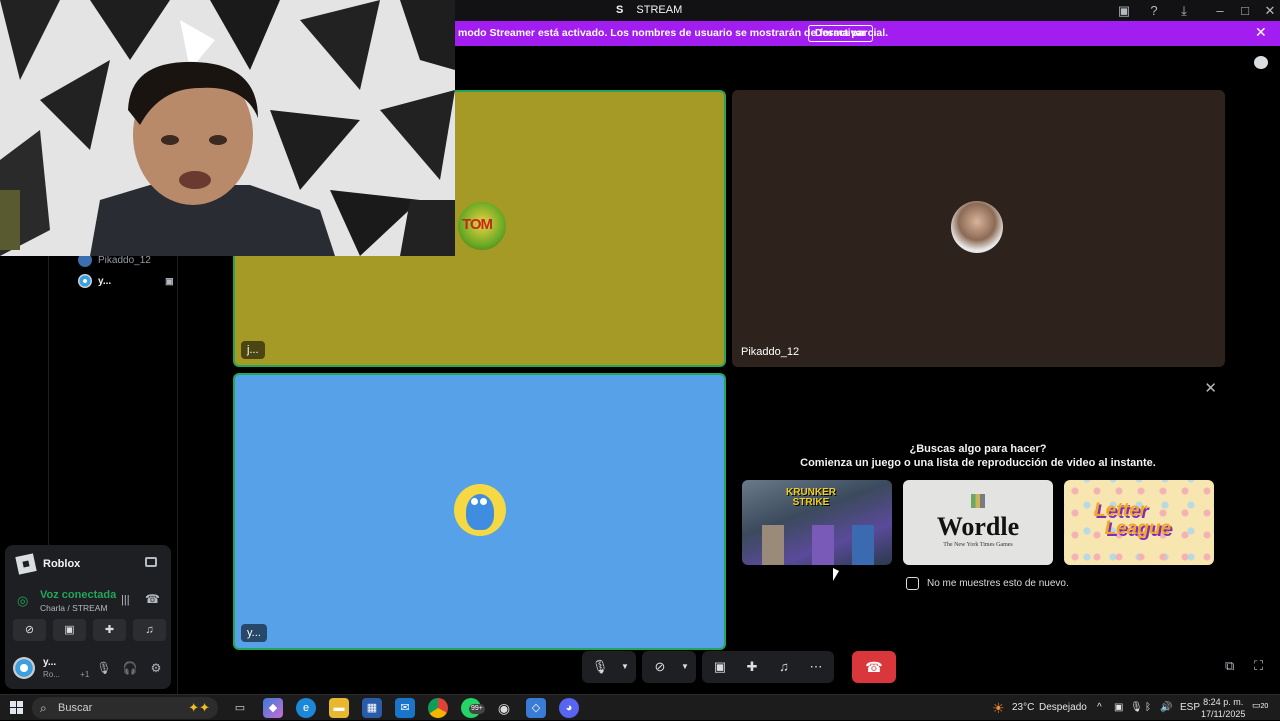 The image size is (1280, 721). What do you see at coordinates (89, 630) in the screenshot?
I see `activity-buttons: ⊘ ▣ ✚ ♫` at bounding box center [89, 630].